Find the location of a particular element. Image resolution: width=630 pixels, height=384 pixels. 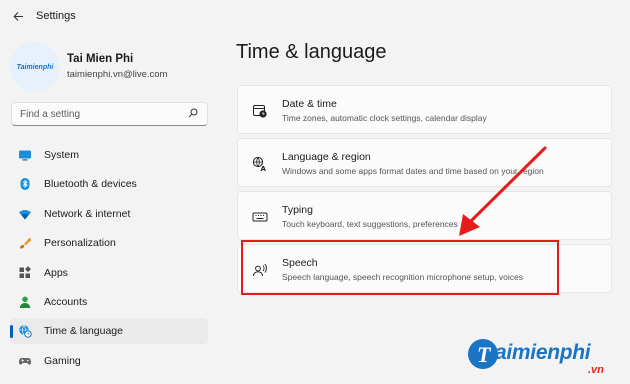

speech-icon is located at coordinates (260, 270).